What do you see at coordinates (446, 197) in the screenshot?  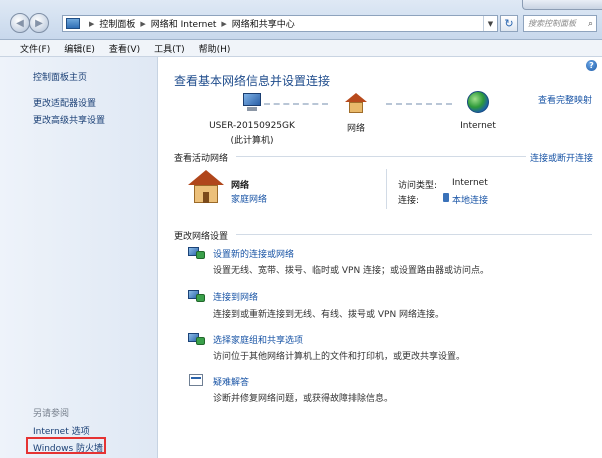 I see `ethernet-icon` at bounding box center [446, 197].